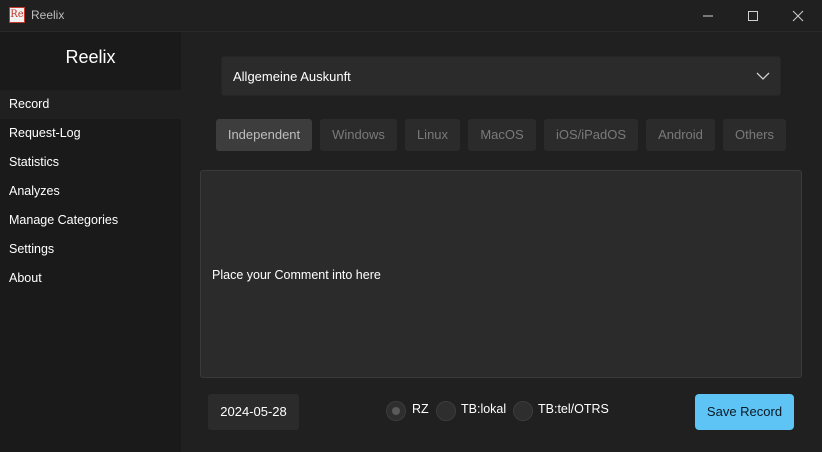 The image size is (822, 452). Describe the element at coordinates (90, 162) in the screenshot. I see `sidebar-item-statistics: Statistics` at that location.